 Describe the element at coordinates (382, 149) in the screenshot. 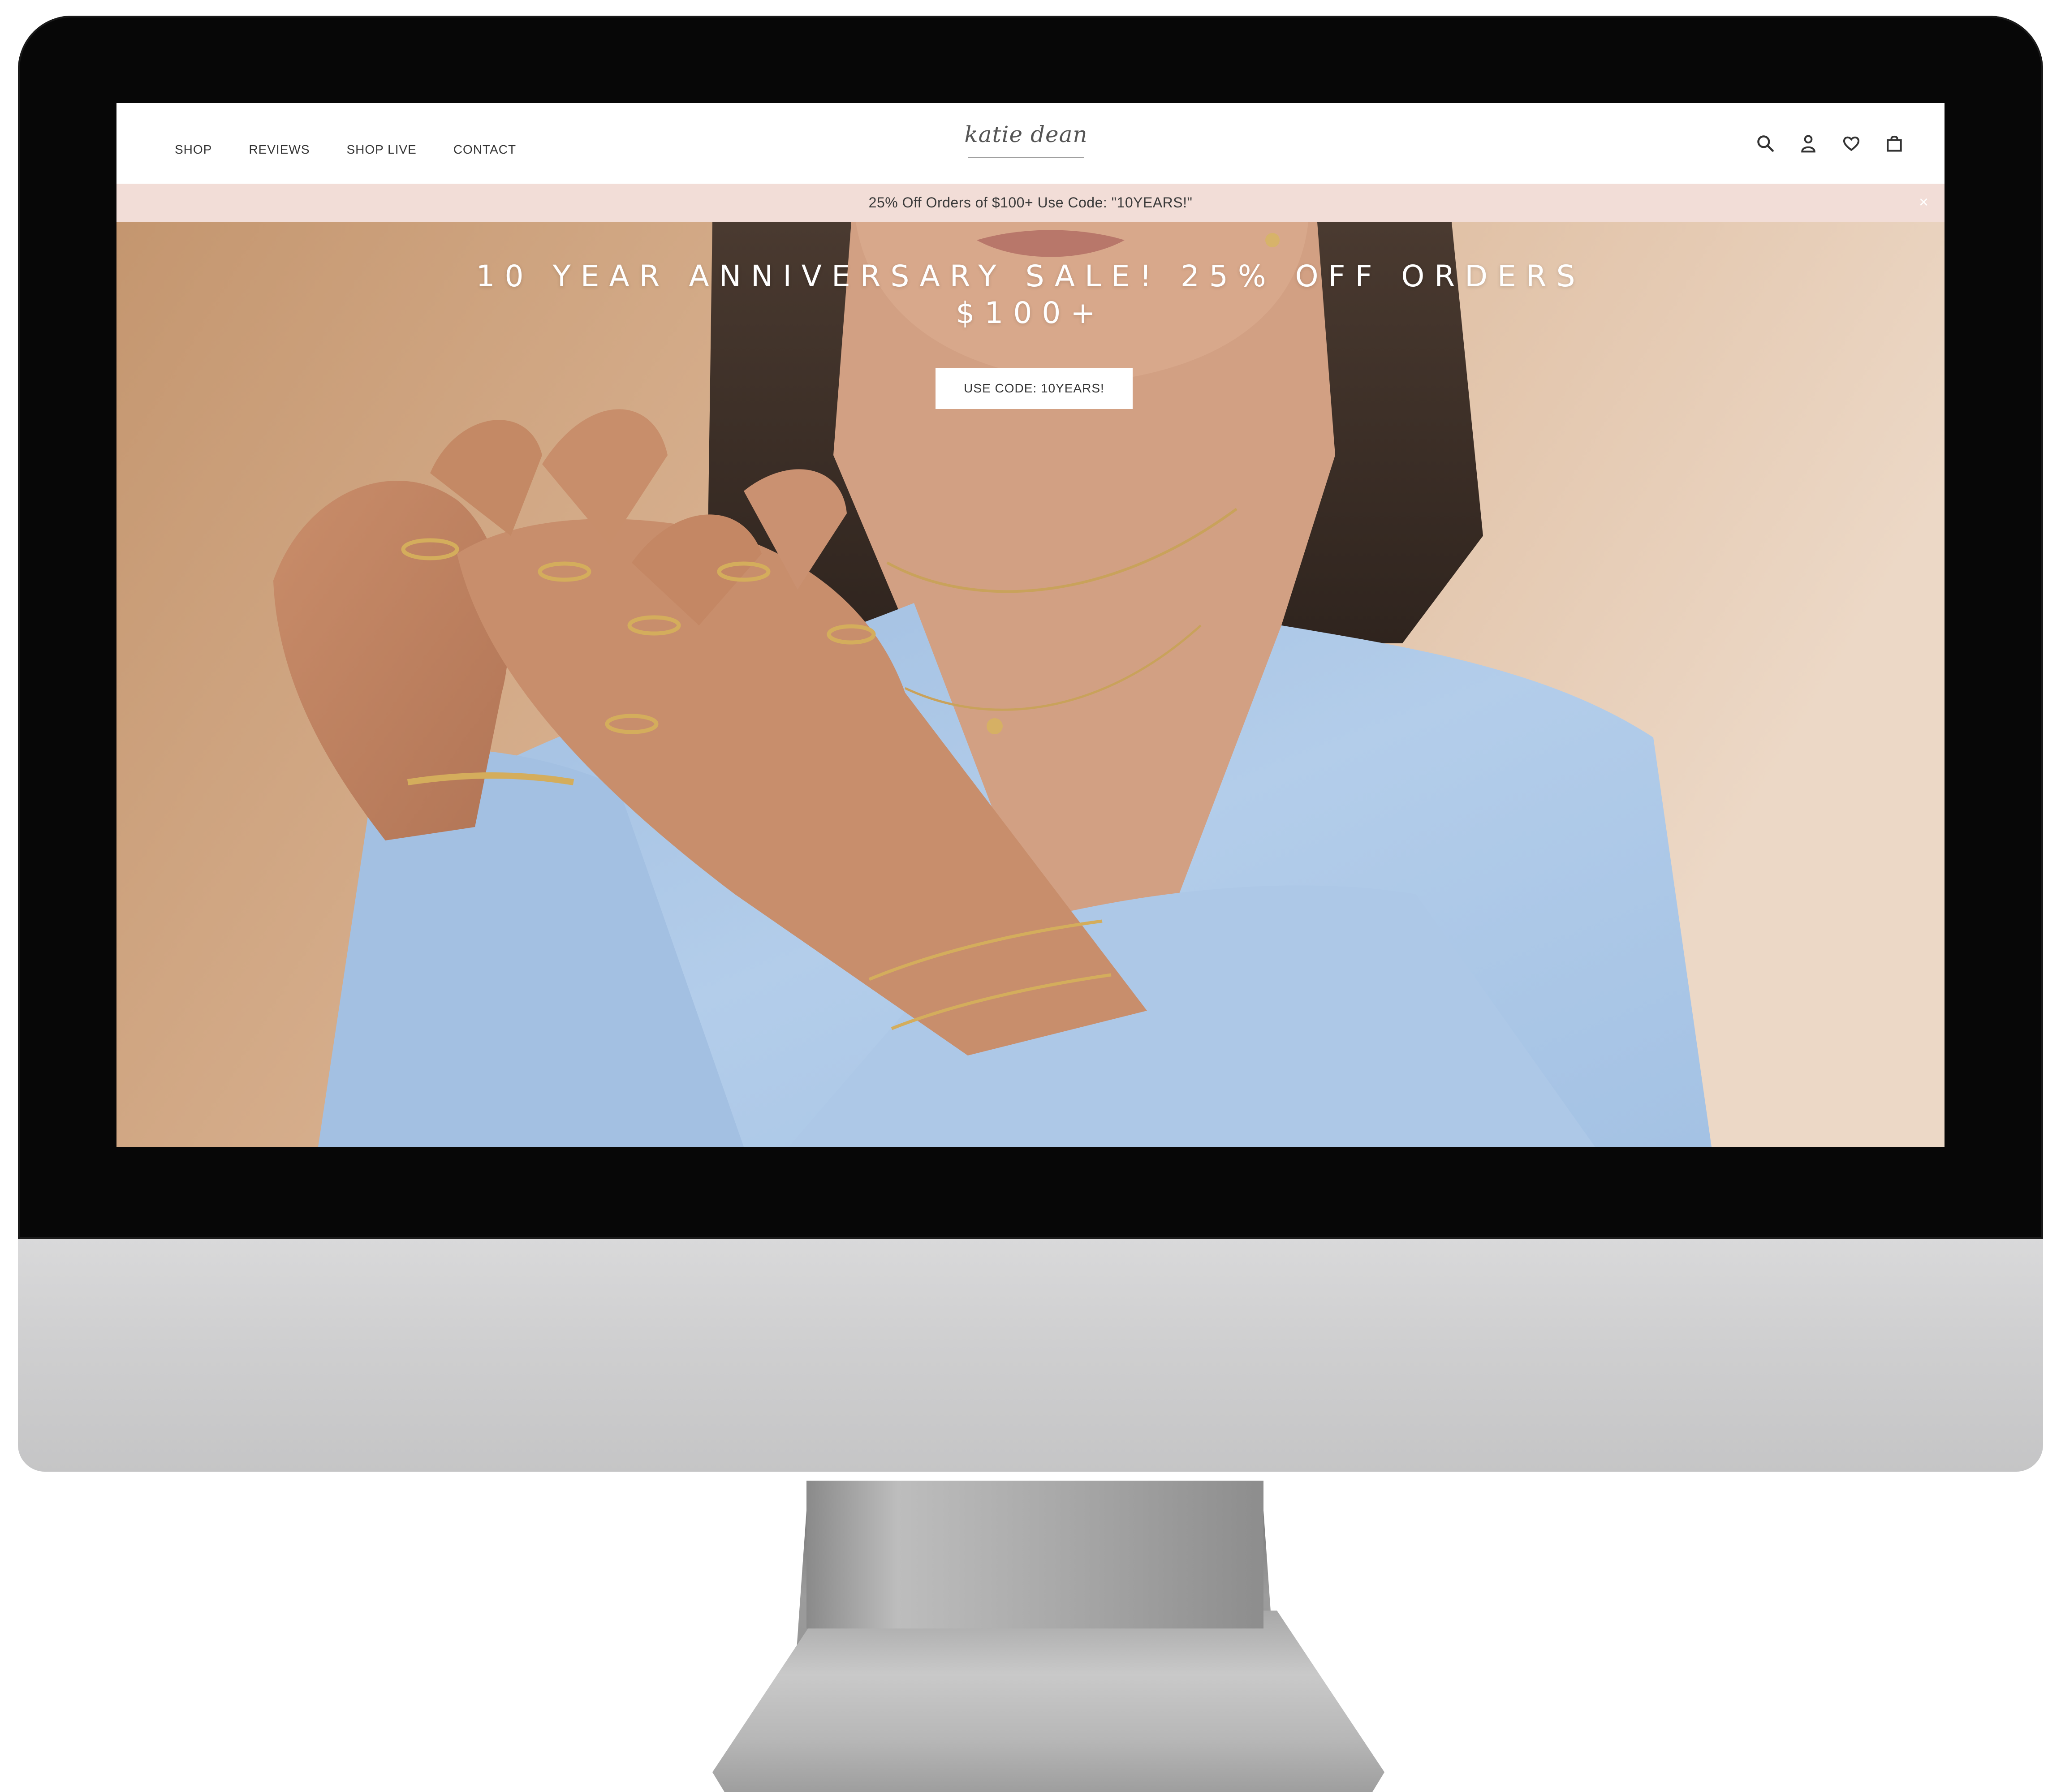

I see `nav-shop-live: SHOP LIVE` at that location.